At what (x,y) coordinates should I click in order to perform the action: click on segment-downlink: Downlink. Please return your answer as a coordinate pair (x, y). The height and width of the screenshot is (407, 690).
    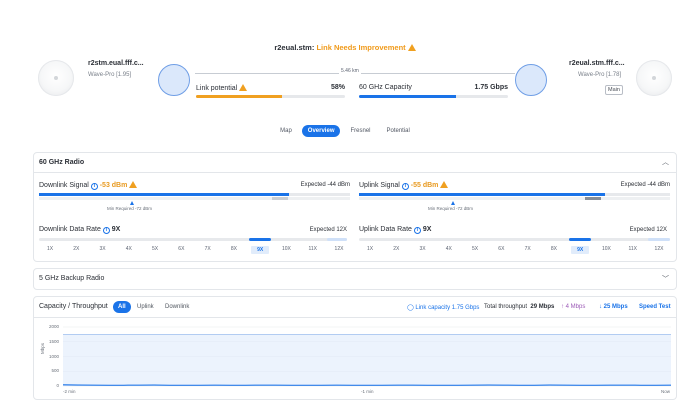
    Looking at the image, I should click on (177, 307).